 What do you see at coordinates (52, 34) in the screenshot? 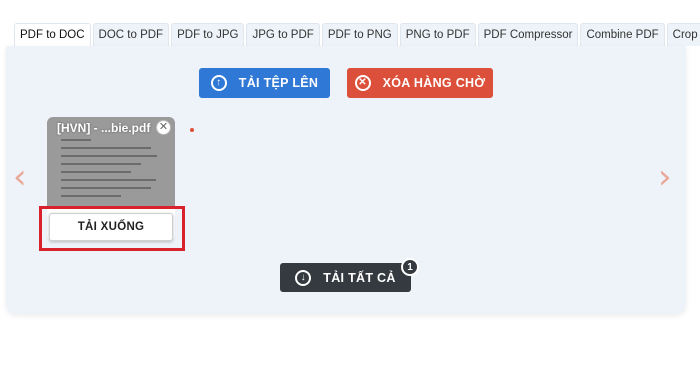
I see `tab-pdf-to-doc: PDF to DOC` at bounding box center [52, 34].